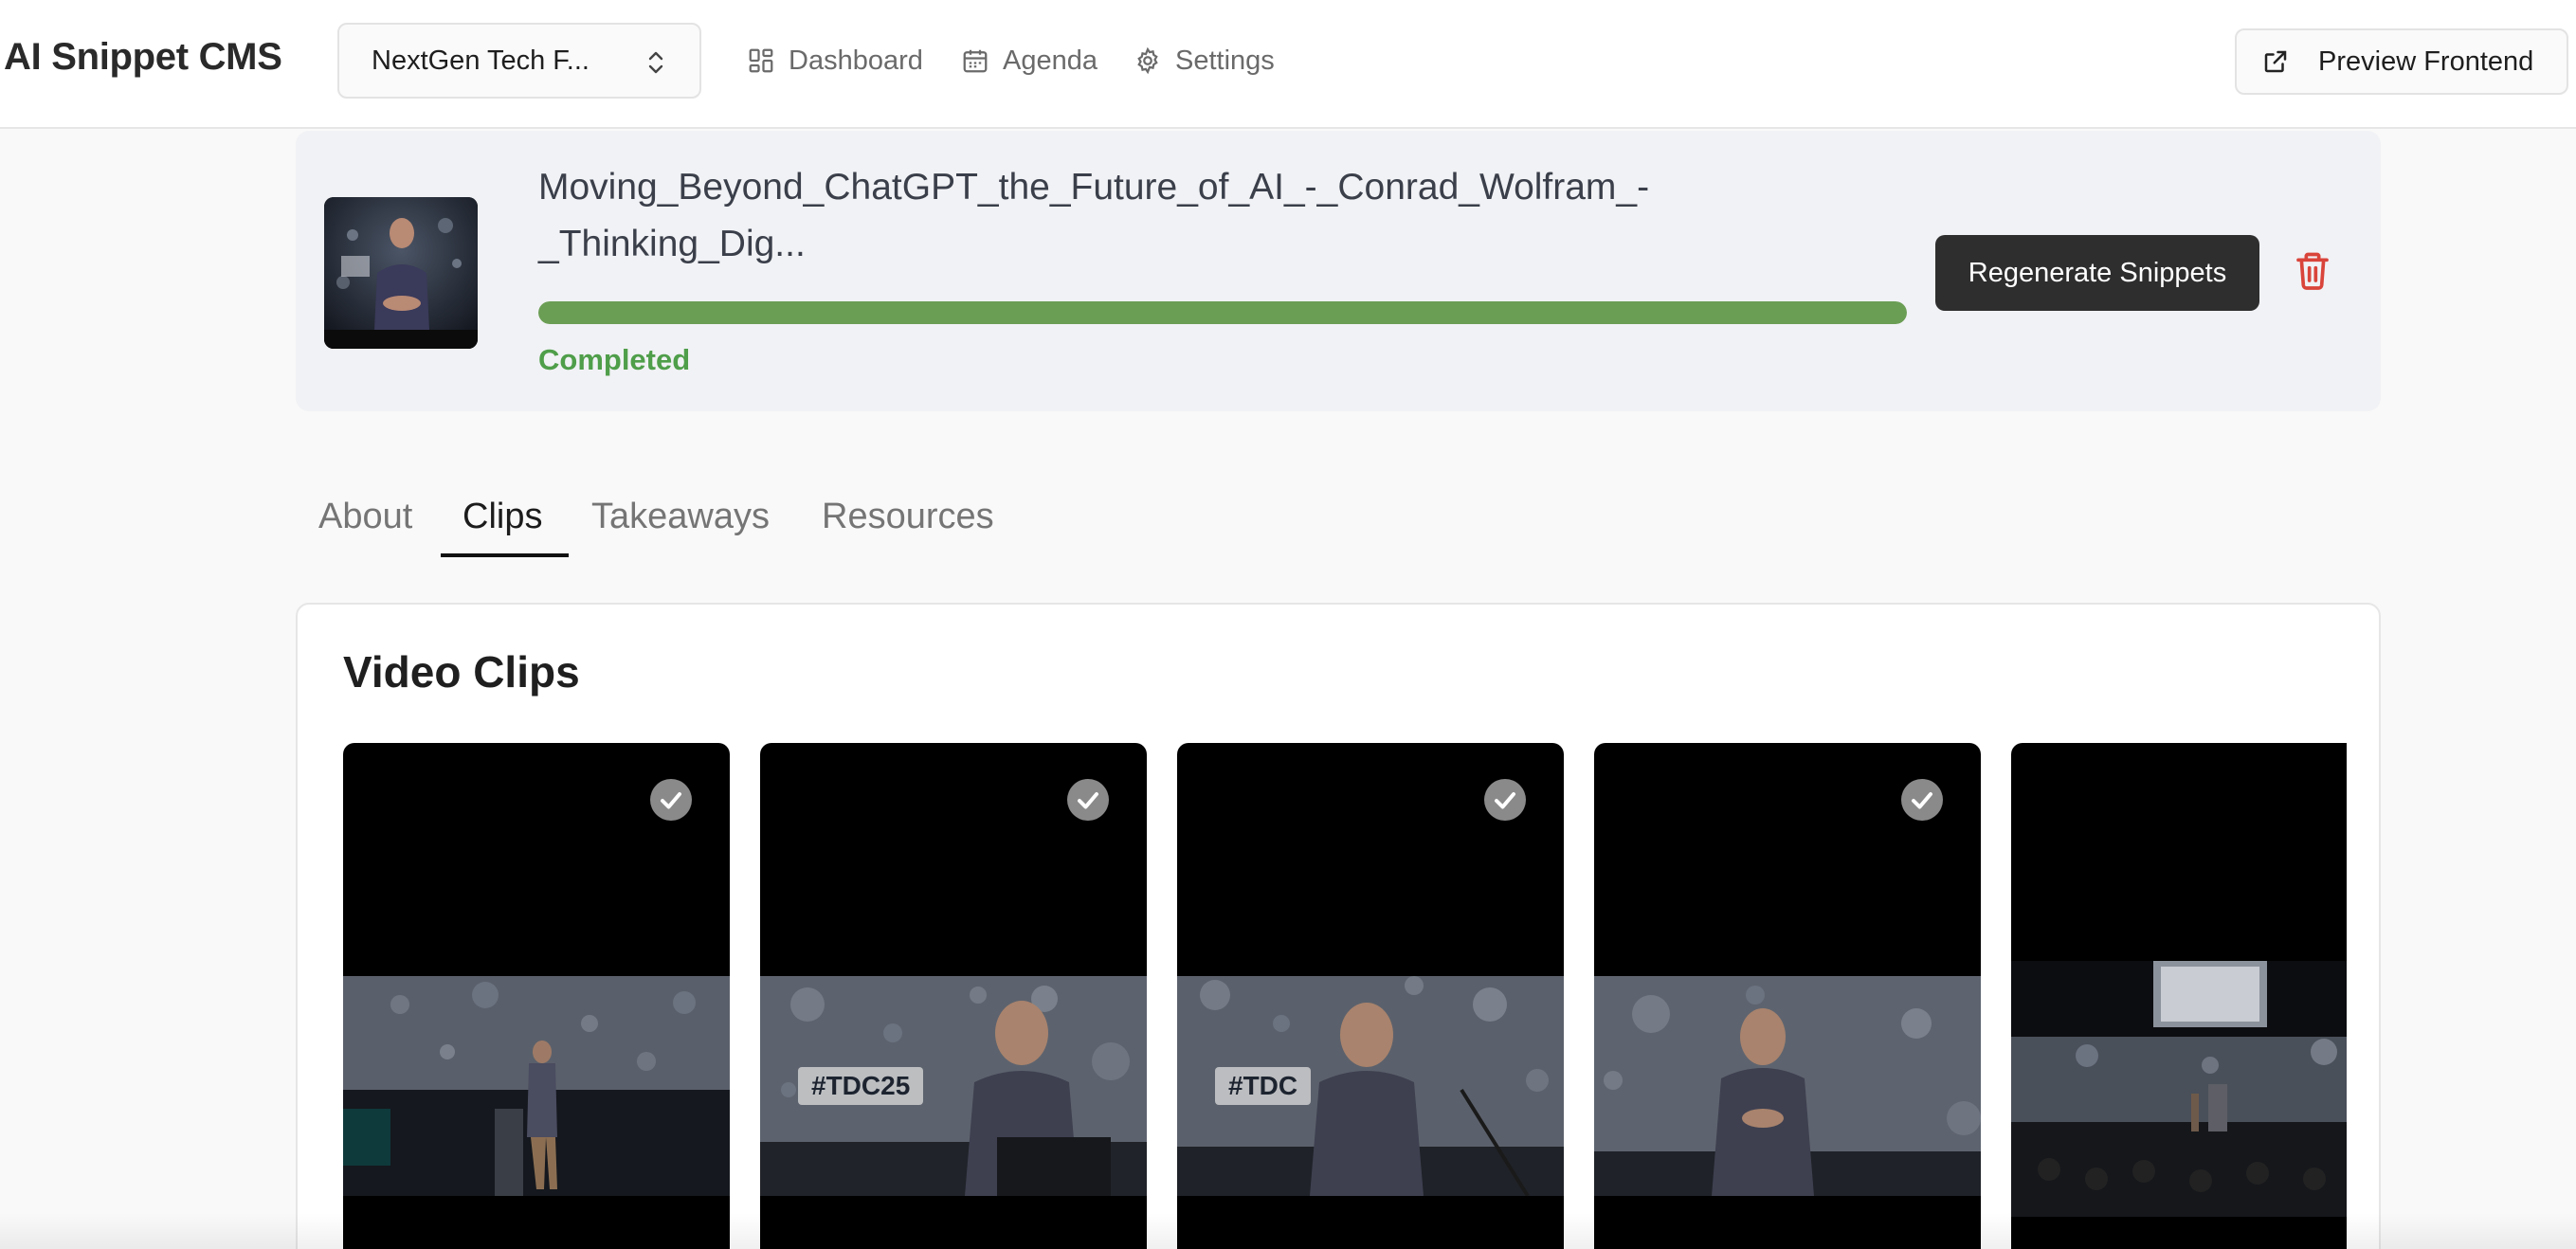 Image resolution: width=2576 pixels, height=1249 pixels. I want to click on clip-video-frame: #TDC, so click(1370, 1086).